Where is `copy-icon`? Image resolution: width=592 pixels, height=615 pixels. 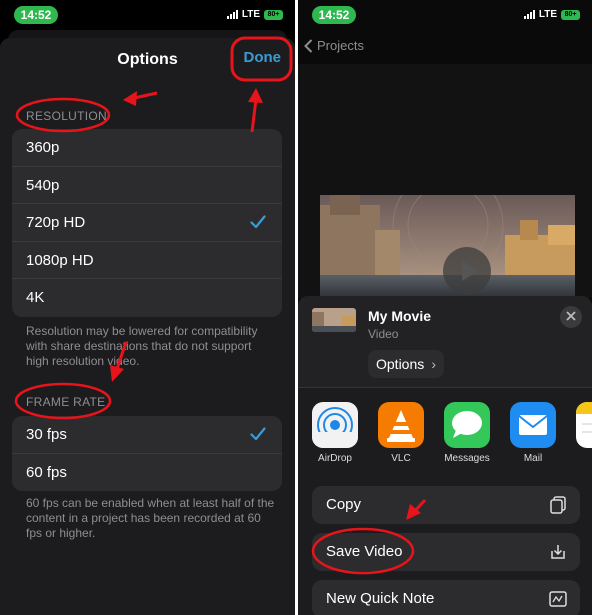
copy-icon is located at coordinates (558, 505).